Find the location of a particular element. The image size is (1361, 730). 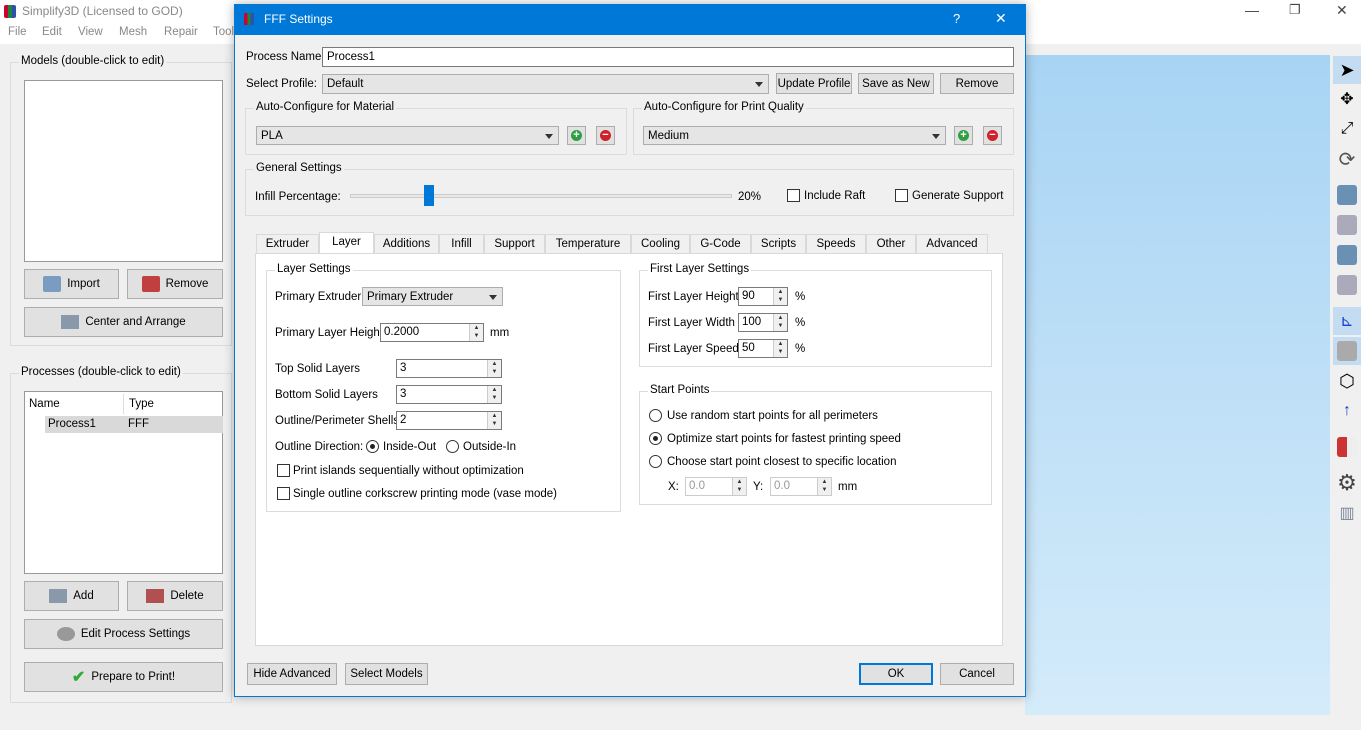

gears-icon is located at coordinates (65, 634).